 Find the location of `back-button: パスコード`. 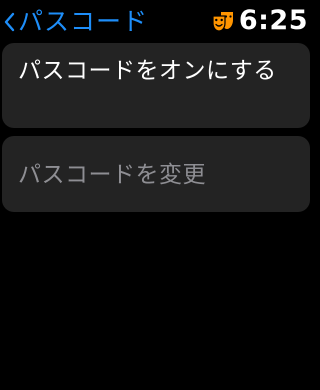

back-button: パスコード is located at coordinates (75, 22).